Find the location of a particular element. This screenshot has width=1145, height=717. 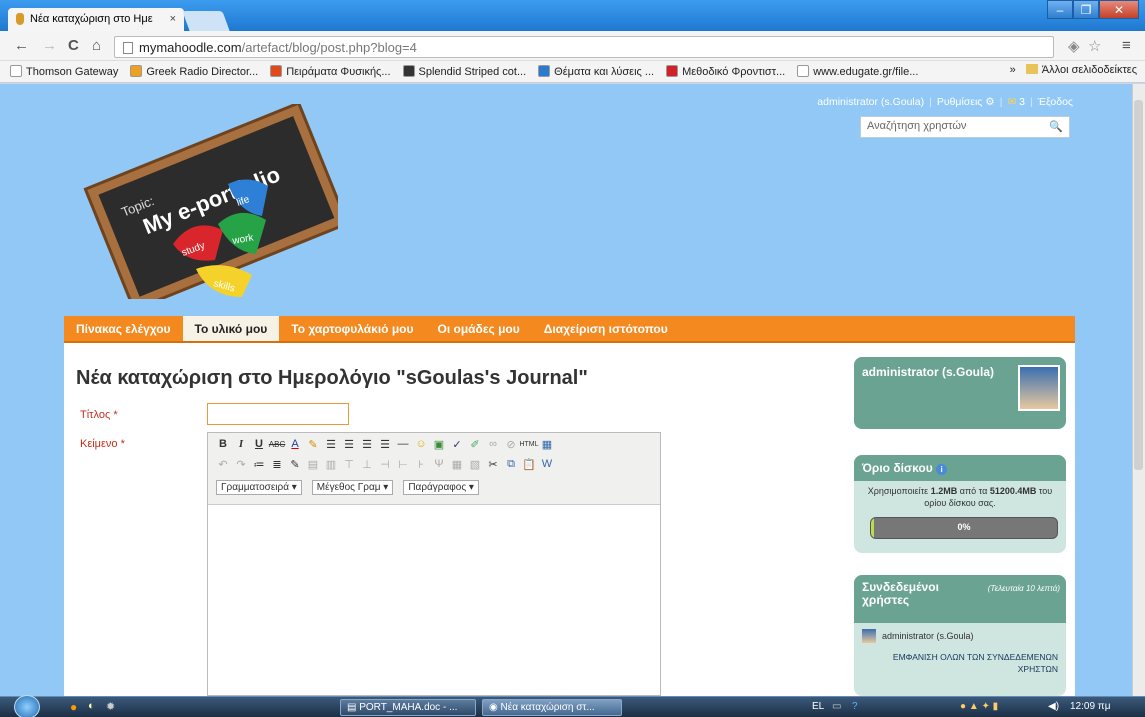

tab-close-icon: × is located at coordinates (173, 19).